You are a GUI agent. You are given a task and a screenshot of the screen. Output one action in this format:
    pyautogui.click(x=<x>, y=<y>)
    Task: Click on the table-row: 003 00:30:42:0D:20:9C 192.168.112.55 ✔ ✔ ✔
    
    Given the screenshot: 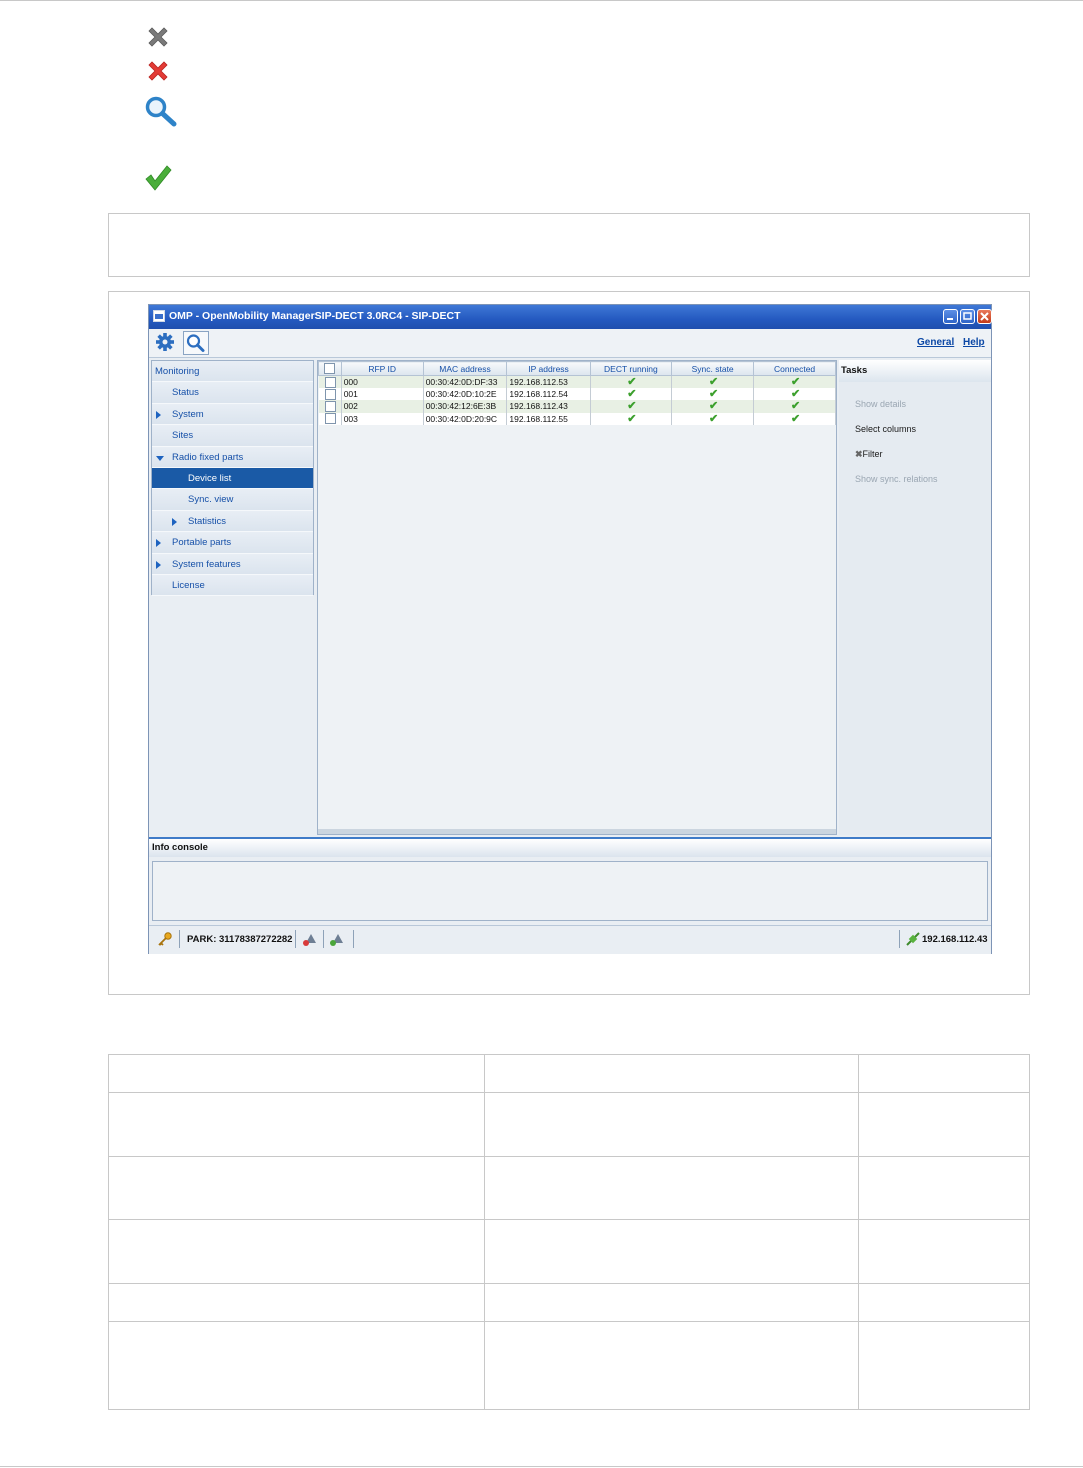 What is the action you would take?
    pyautogui.click(x=577, y=418)
    